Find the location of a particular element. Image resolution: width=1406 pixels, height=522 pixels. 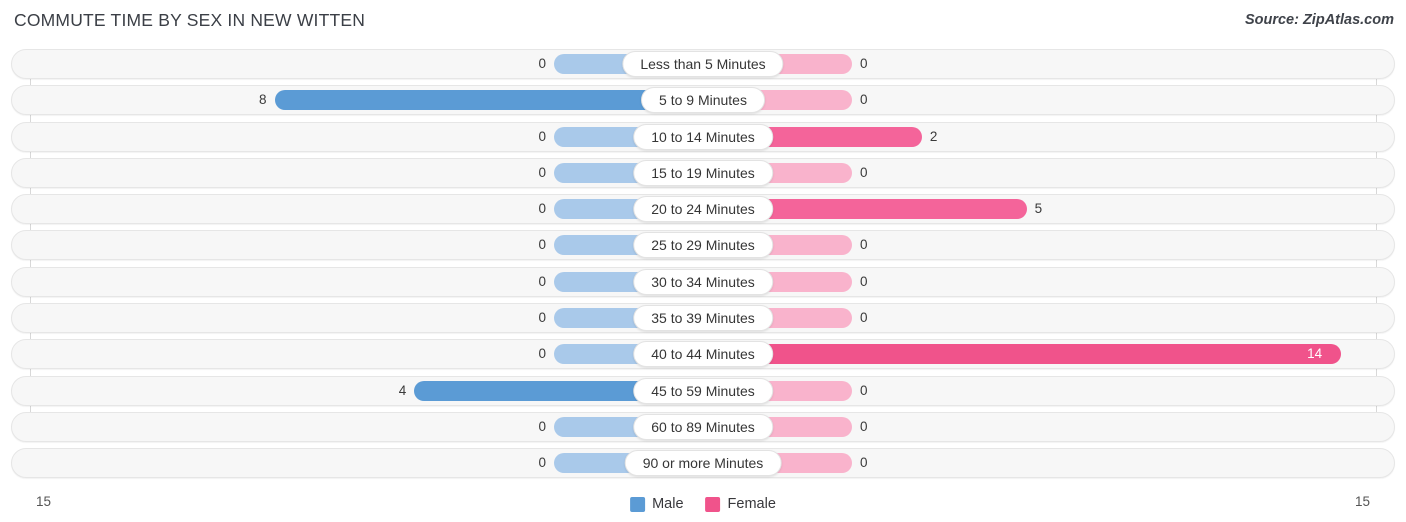

table-row: 0 2 10 to 14 Minutes is located at coordinates (703, 136).